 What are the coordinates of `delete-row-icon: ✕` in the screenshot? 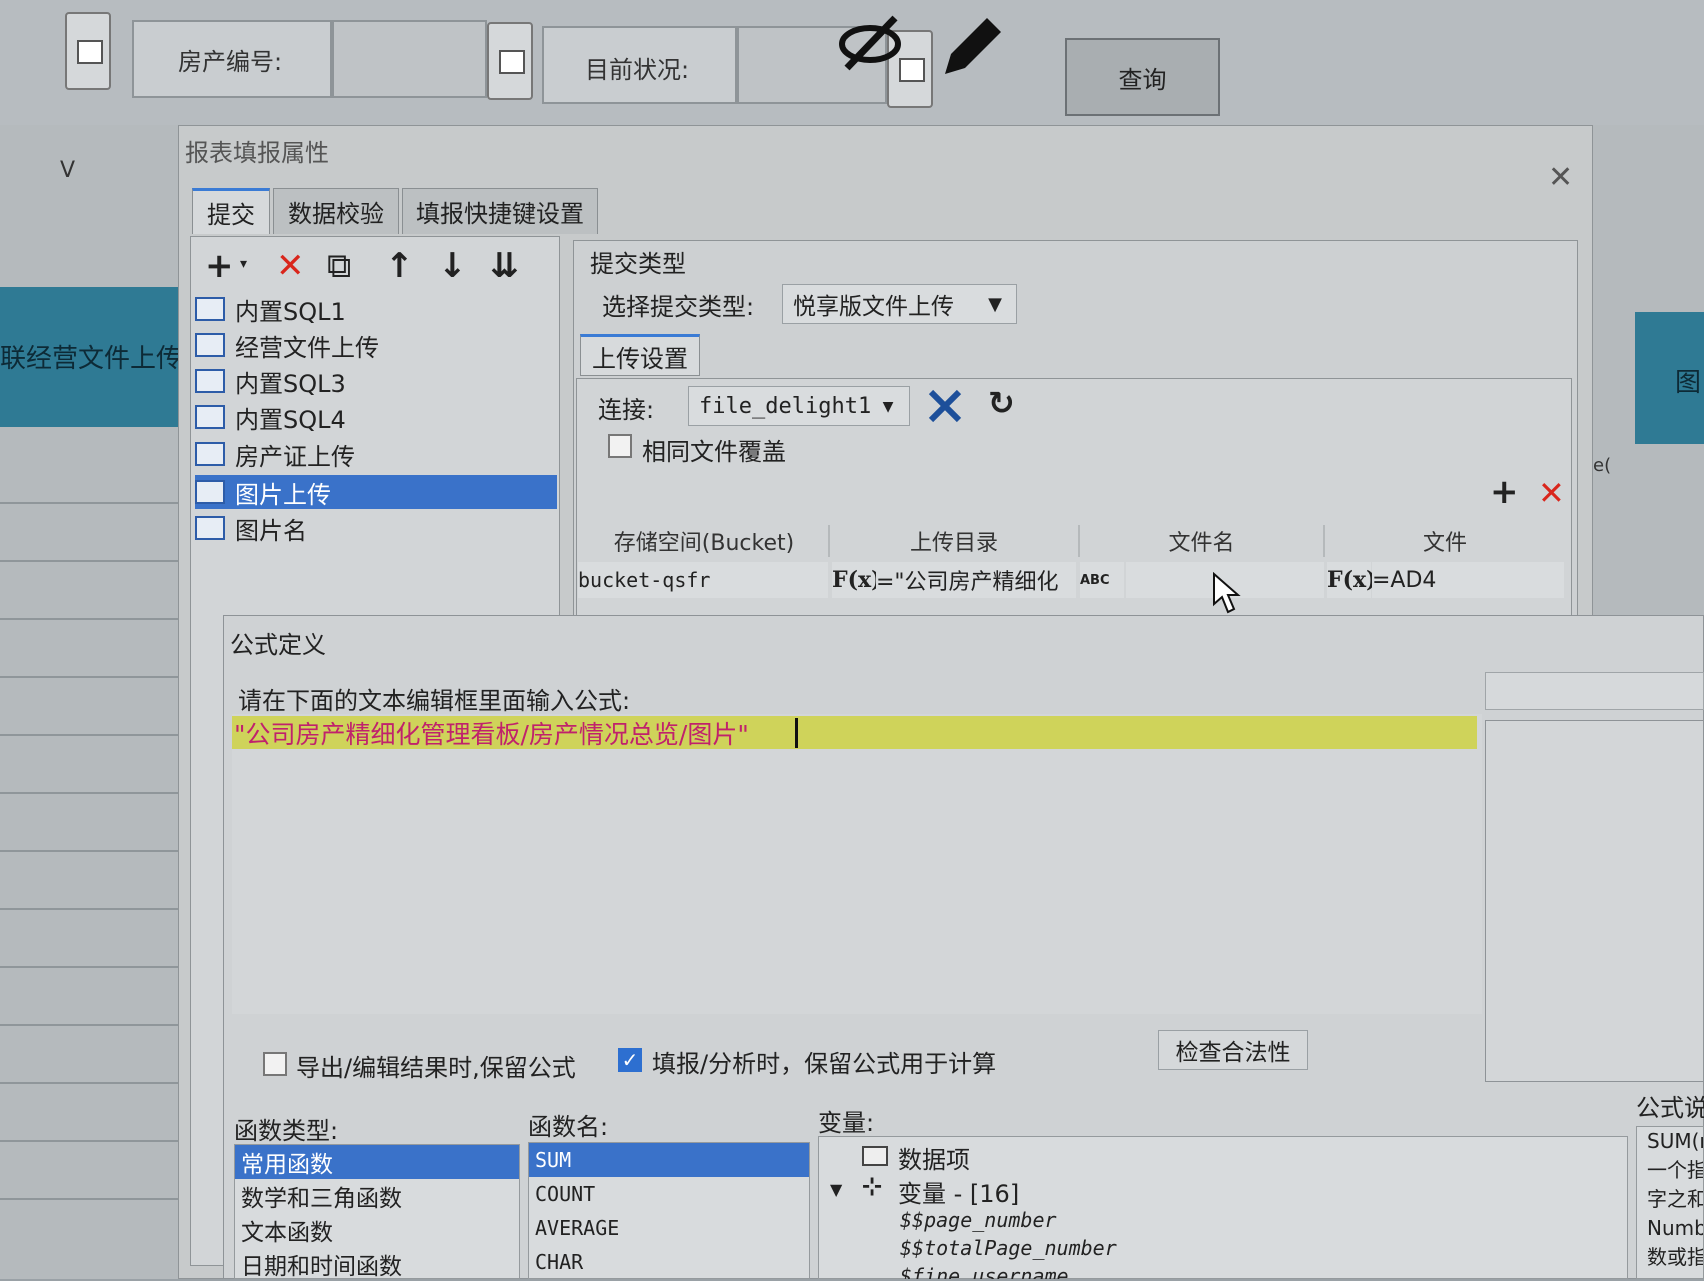 It's located at (1551, 493).